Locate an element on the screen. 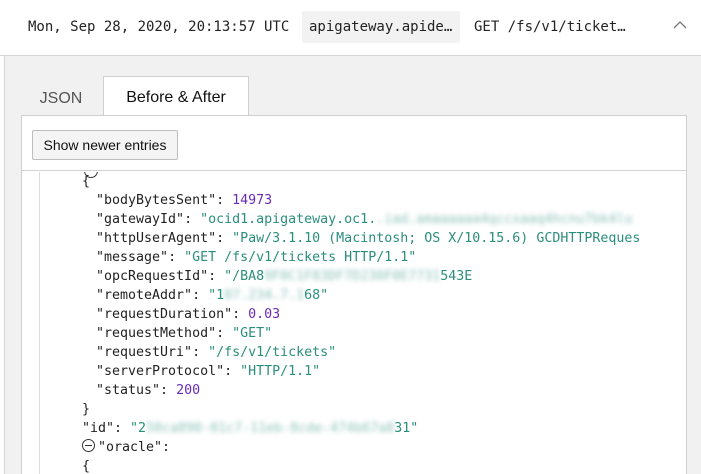 The image size is (701, 474). json-line-bodyBytesSent: "bodyBytesSent": 14973 is located at coordinates (184, 200).